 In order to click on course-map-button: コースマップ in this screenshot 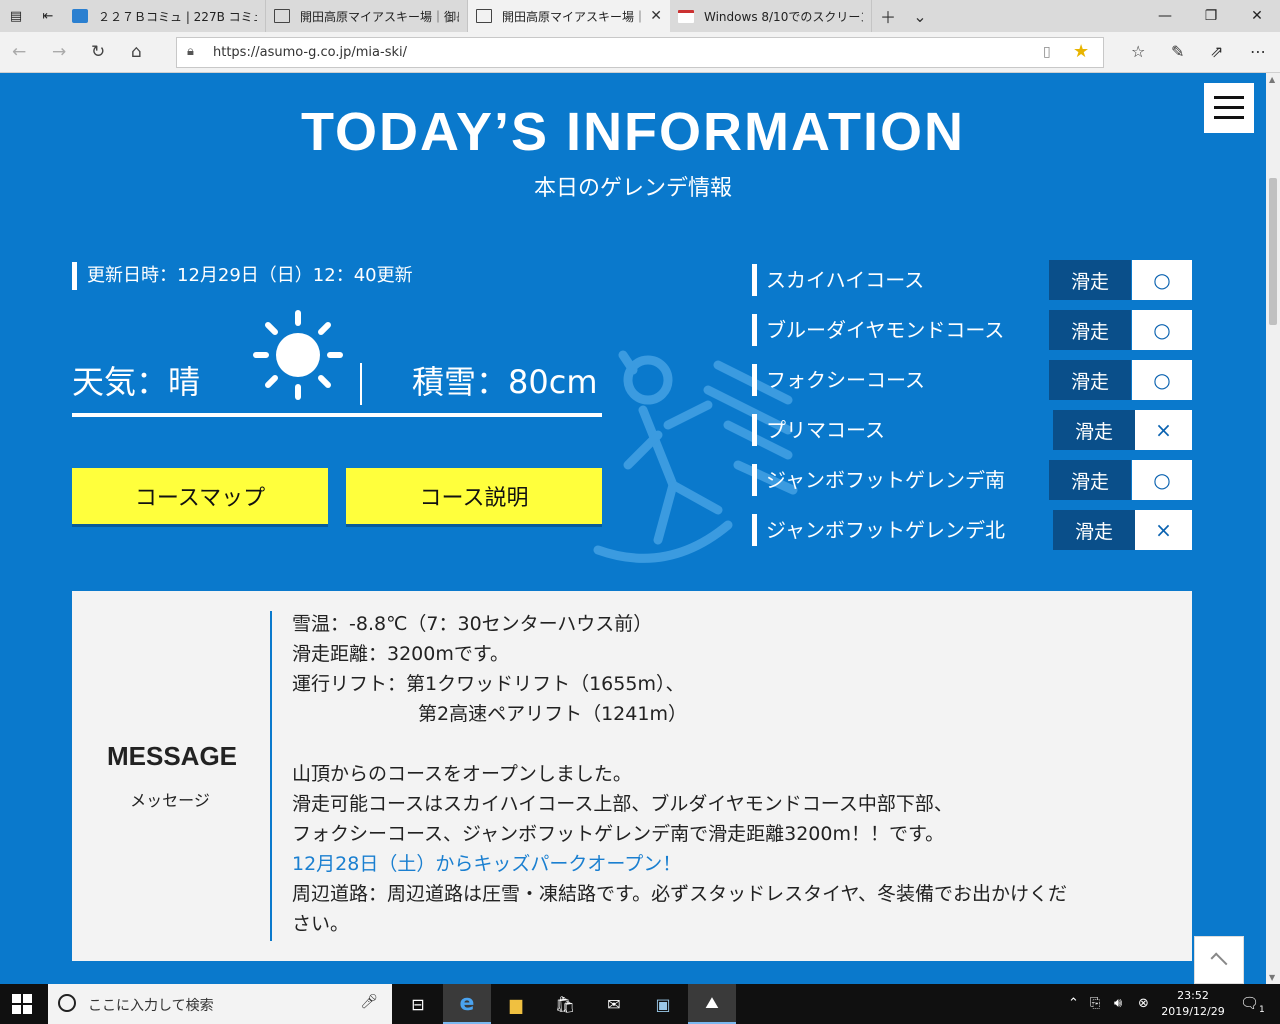, I will do `click(200, 496)`.